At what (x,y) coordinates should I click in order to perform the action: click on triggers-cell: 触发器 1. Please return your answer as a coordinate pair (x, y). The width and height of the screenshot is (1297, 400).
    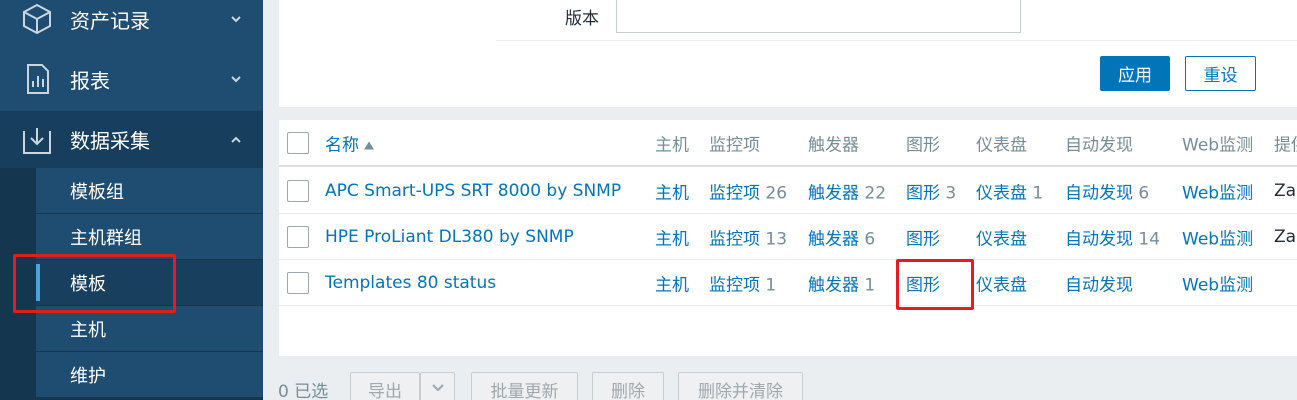
    Looking at the image, I should click on (841, 283).